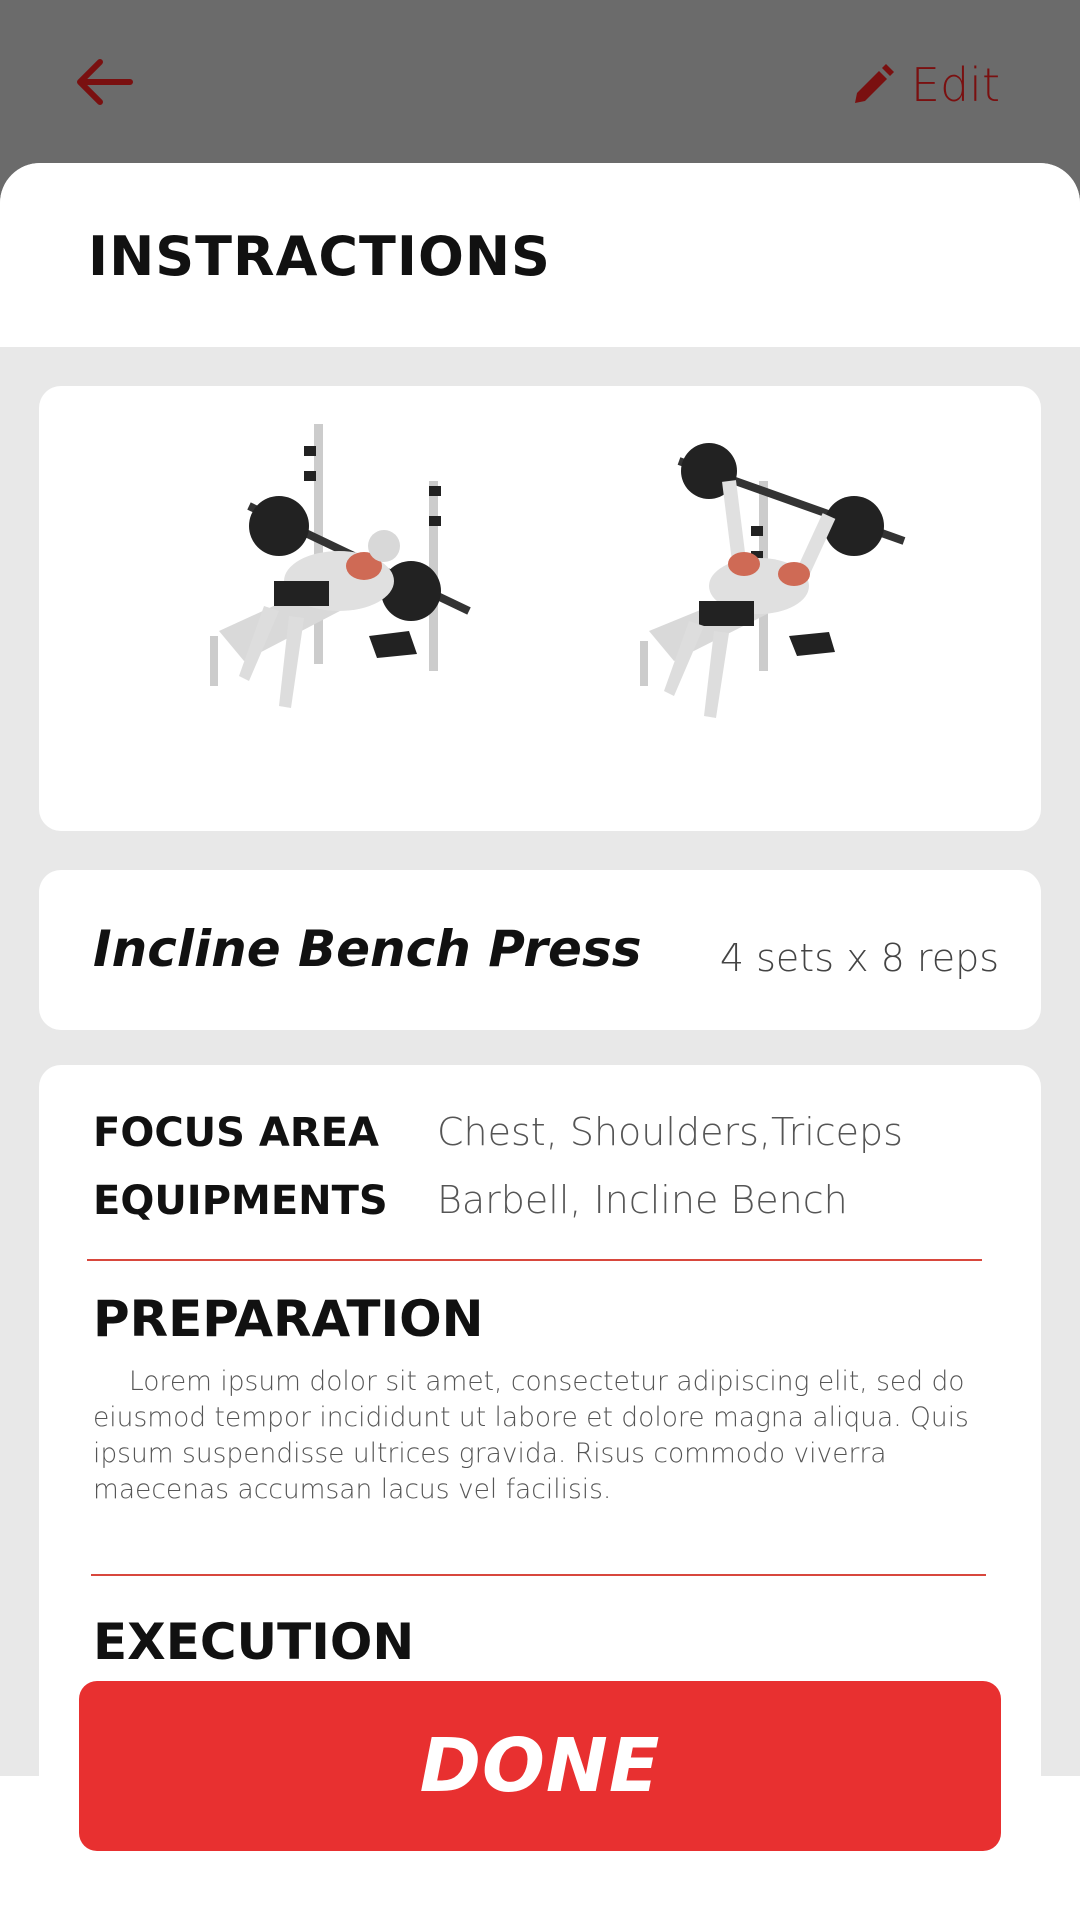  I want to click on focus-area-row: FOCUS AREA Chest, Shoulders,Triceps, so click(498, 1133).